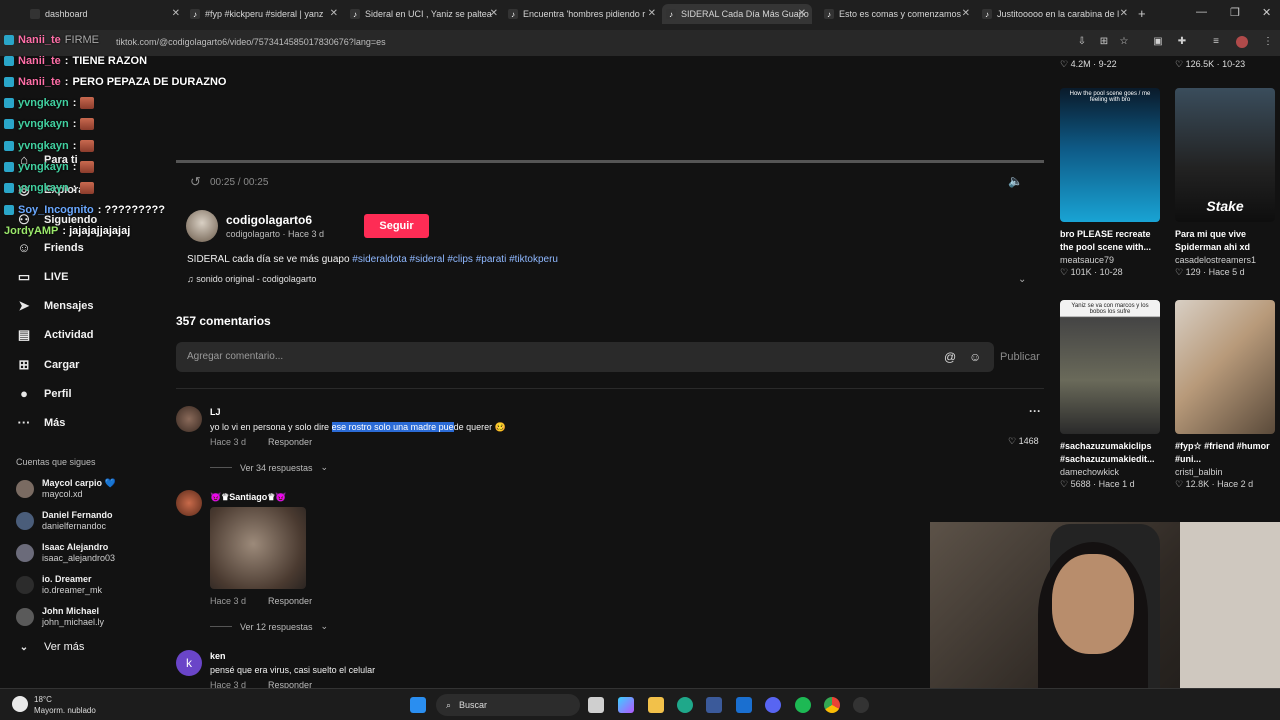  What do you see at coordinates (41, 422) in the screenshot?
I see `nav-mas: ··· Más` at bounding box center [41, 422].